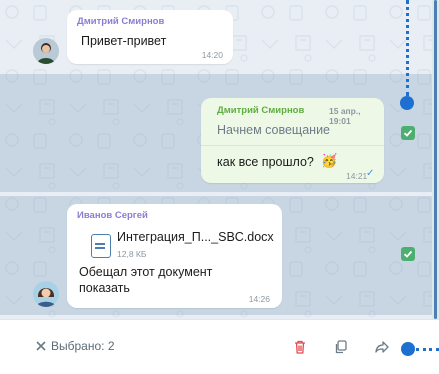 The image size is (439, 374). What do you see at coordinates (195, 237) in the screenshot?
I see `file-name: Интеграция_П..._SBC.docx` at bounding box center [195, 237].